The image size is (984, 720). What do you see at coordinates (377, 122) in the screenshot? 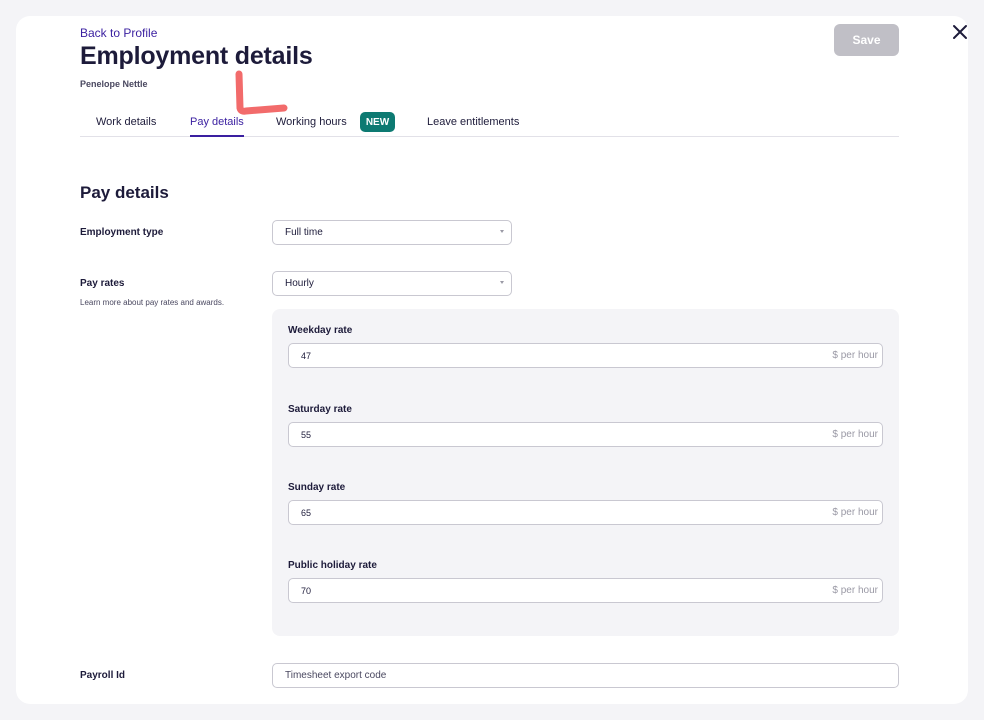
I see `new-badge: NEW` at bounding box center [377, 122].